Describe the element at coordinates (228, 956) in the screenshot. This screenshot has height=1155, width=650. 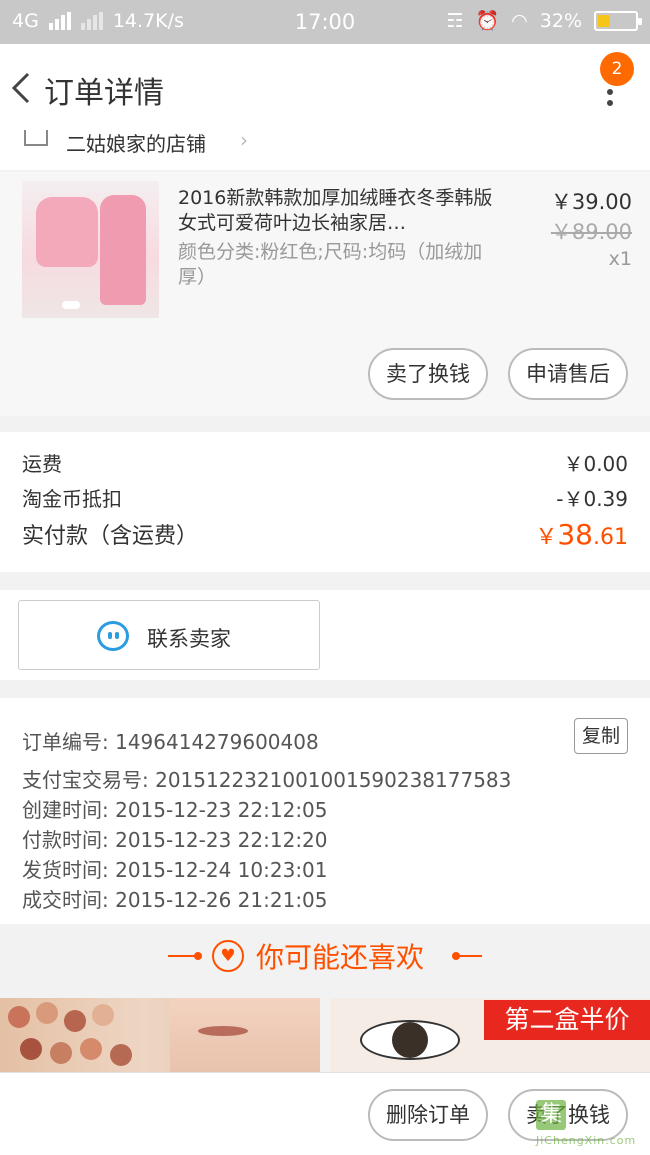
I see `heart-icon: ♥` at that location.